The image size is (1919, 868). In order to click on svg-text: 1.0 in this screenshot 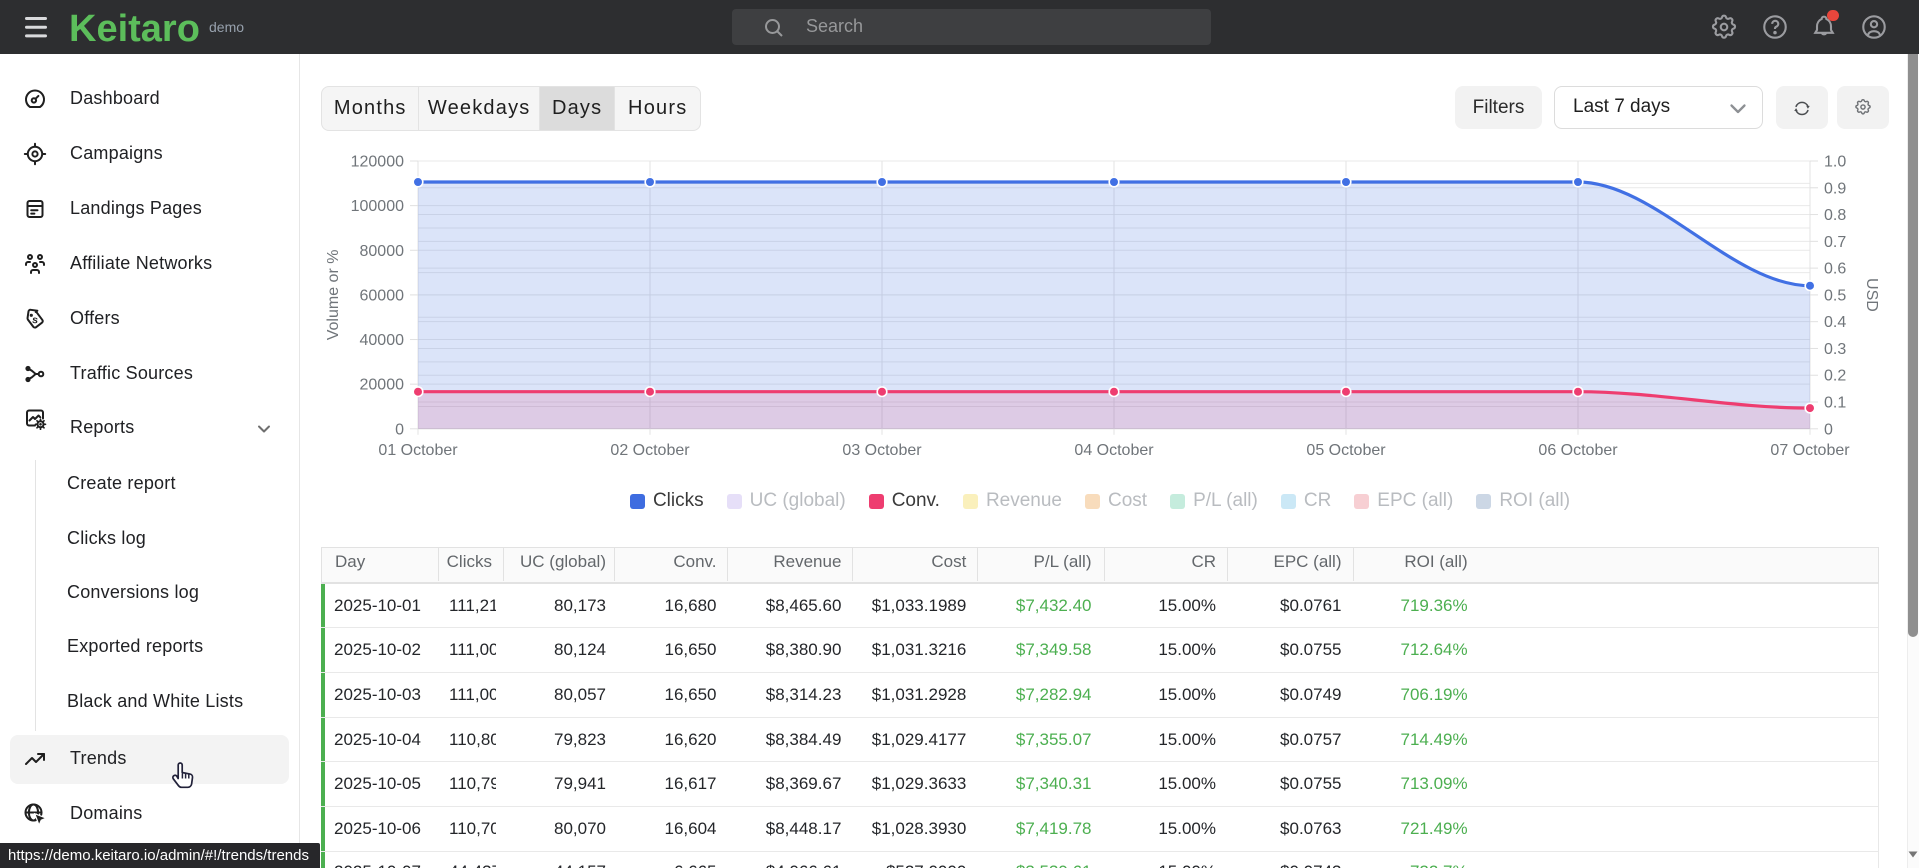, I will do `click(1835, 162)`.